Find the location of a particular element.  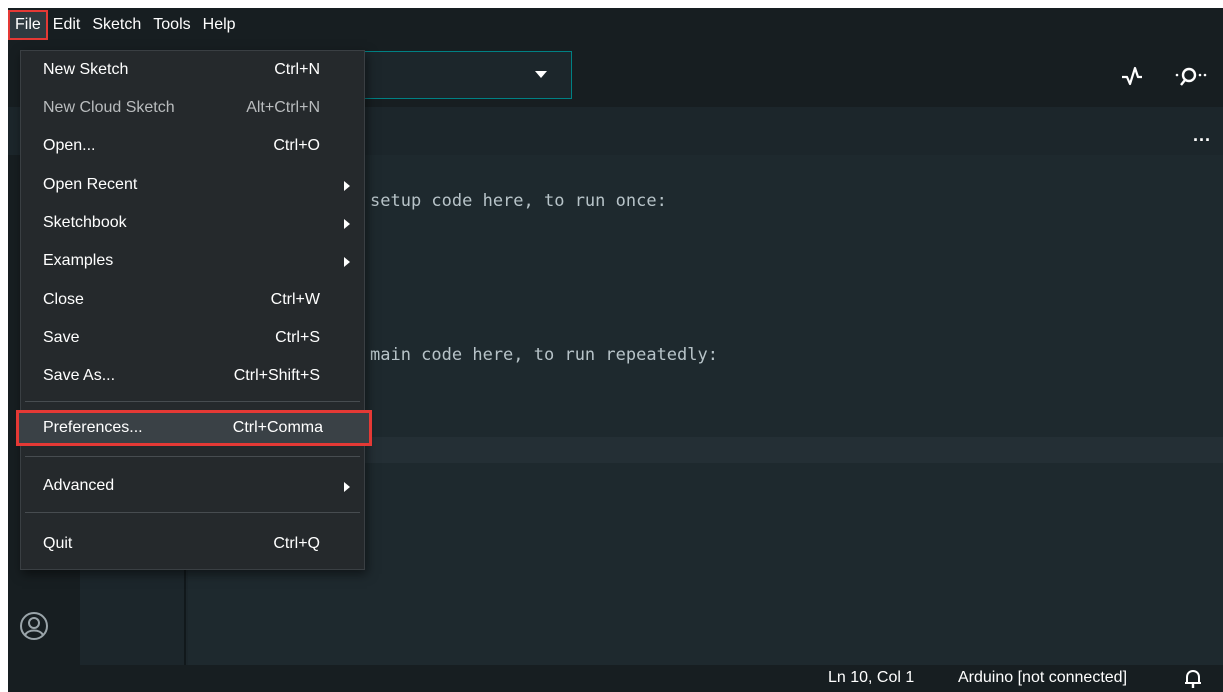

menu-item-open: Open... Ctrl+O is located at coordinates (192, 146).